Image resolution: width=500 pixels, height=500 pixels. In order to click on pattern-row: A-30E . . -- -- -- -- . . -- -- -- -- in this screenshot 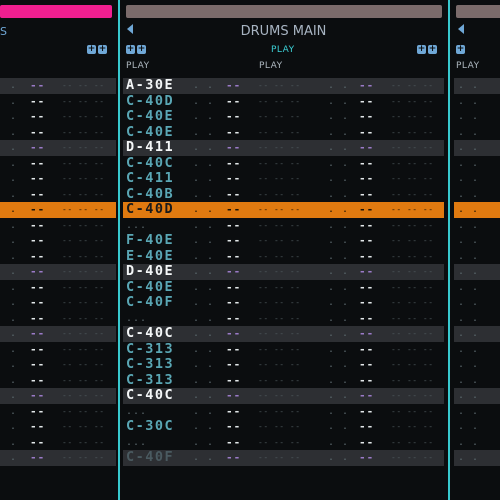, I will do `click(283, 85)`.